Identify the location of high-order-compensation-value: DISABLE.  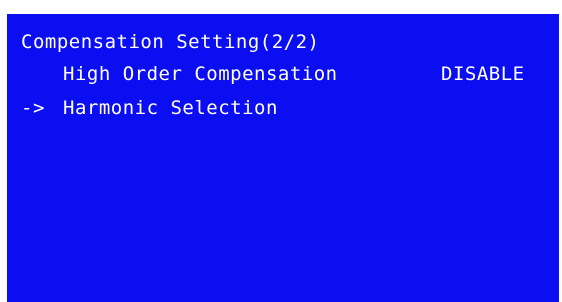
(483, 74).